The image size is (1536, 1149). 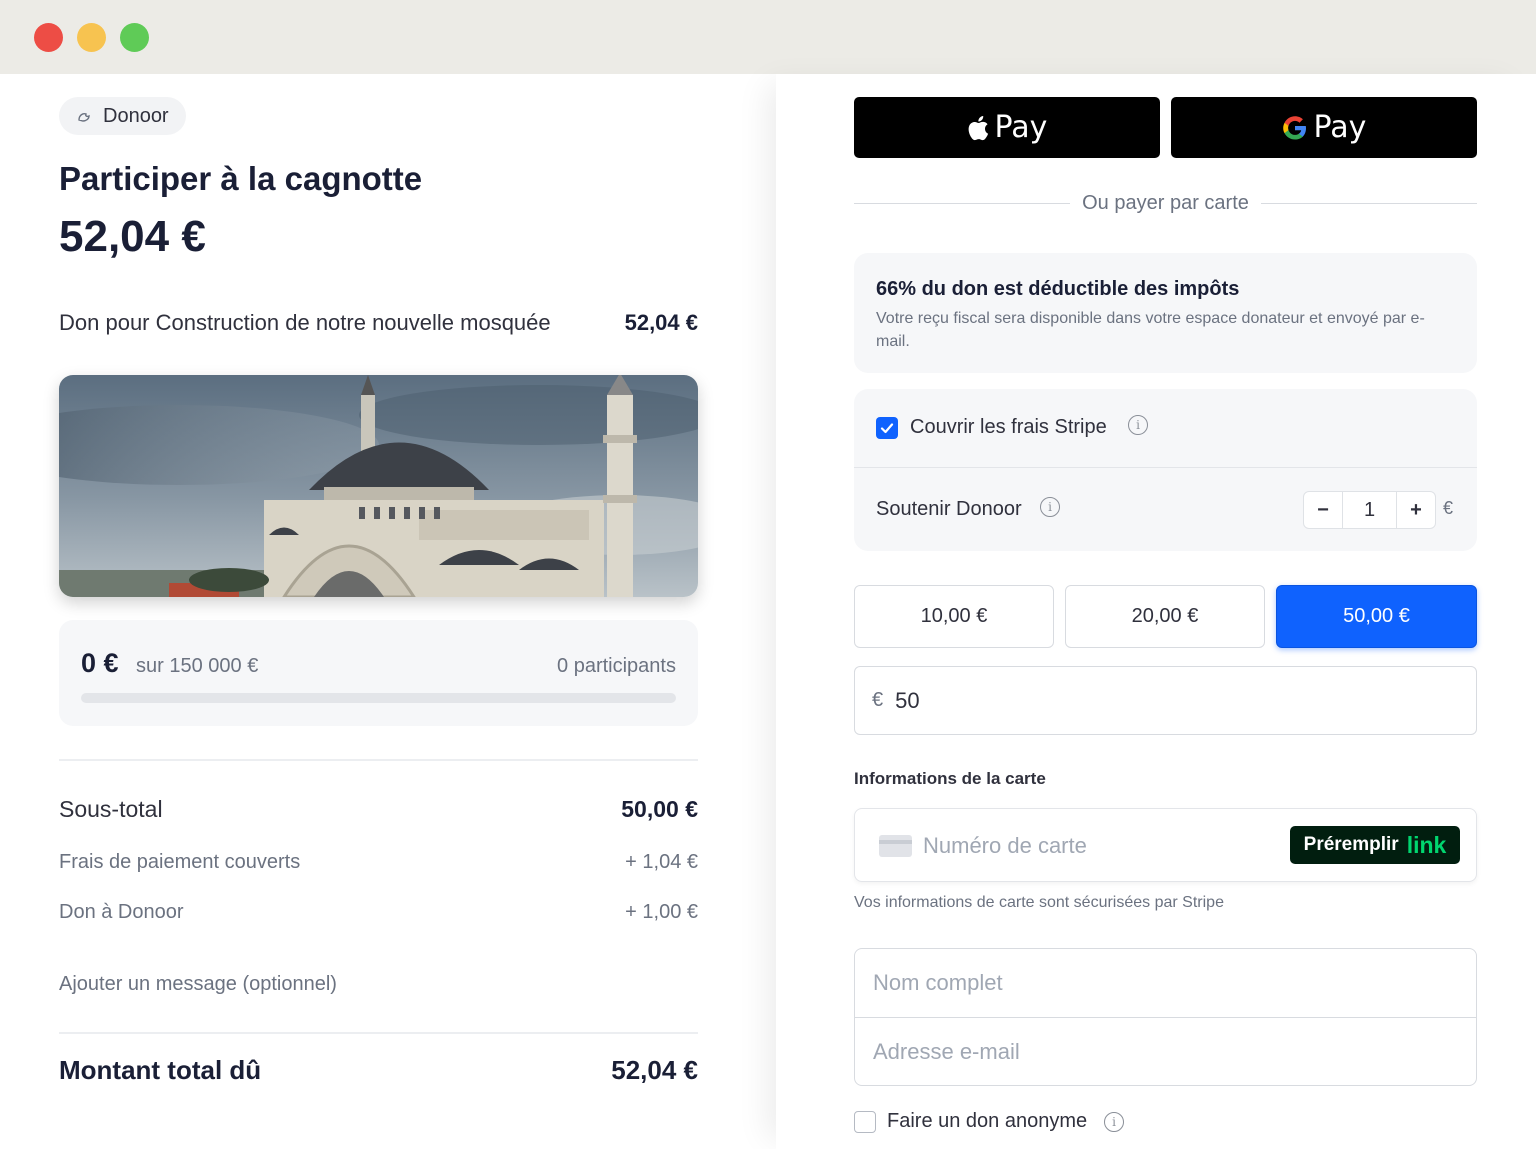 What do you see at coordinates (768, 37) in the screenshot?
I see `title-bar` at bounding box center [768, 37].